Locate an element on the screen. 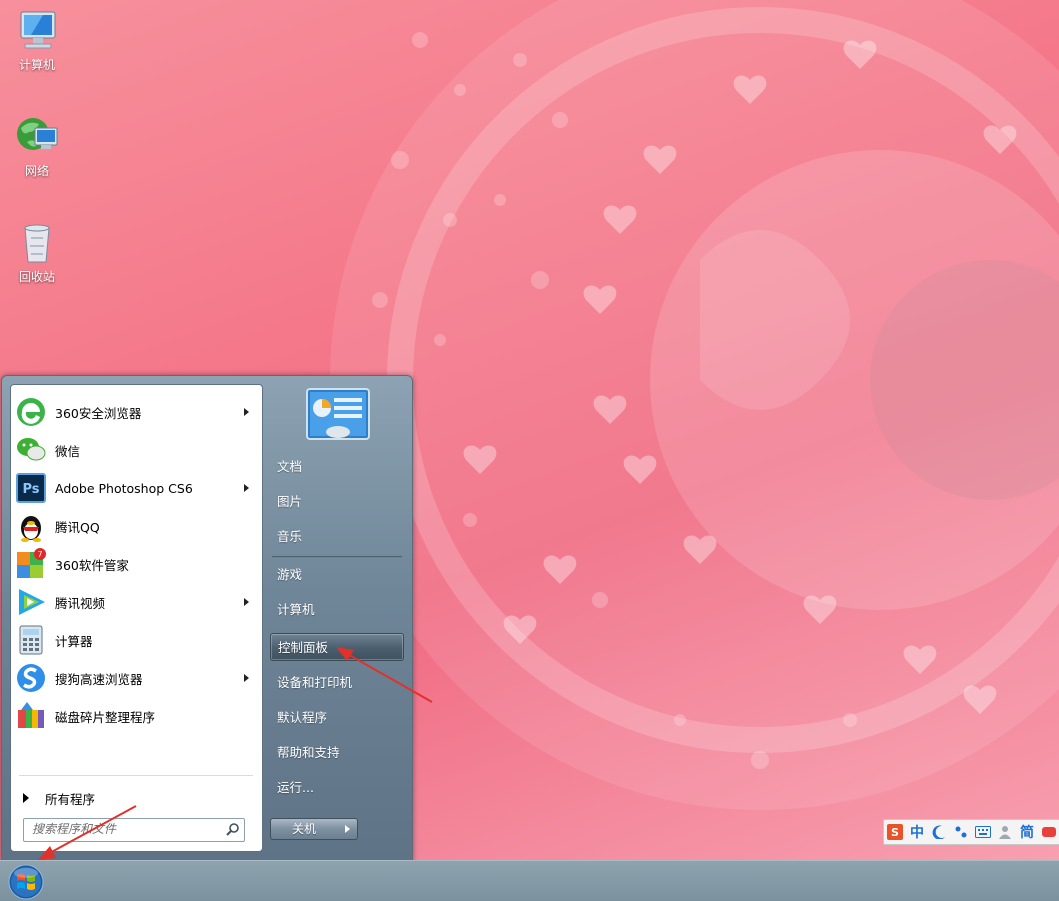 The width and height of the screenshot is (1059, 901). sogou-browser-icon is located at coordinates (31, 678).